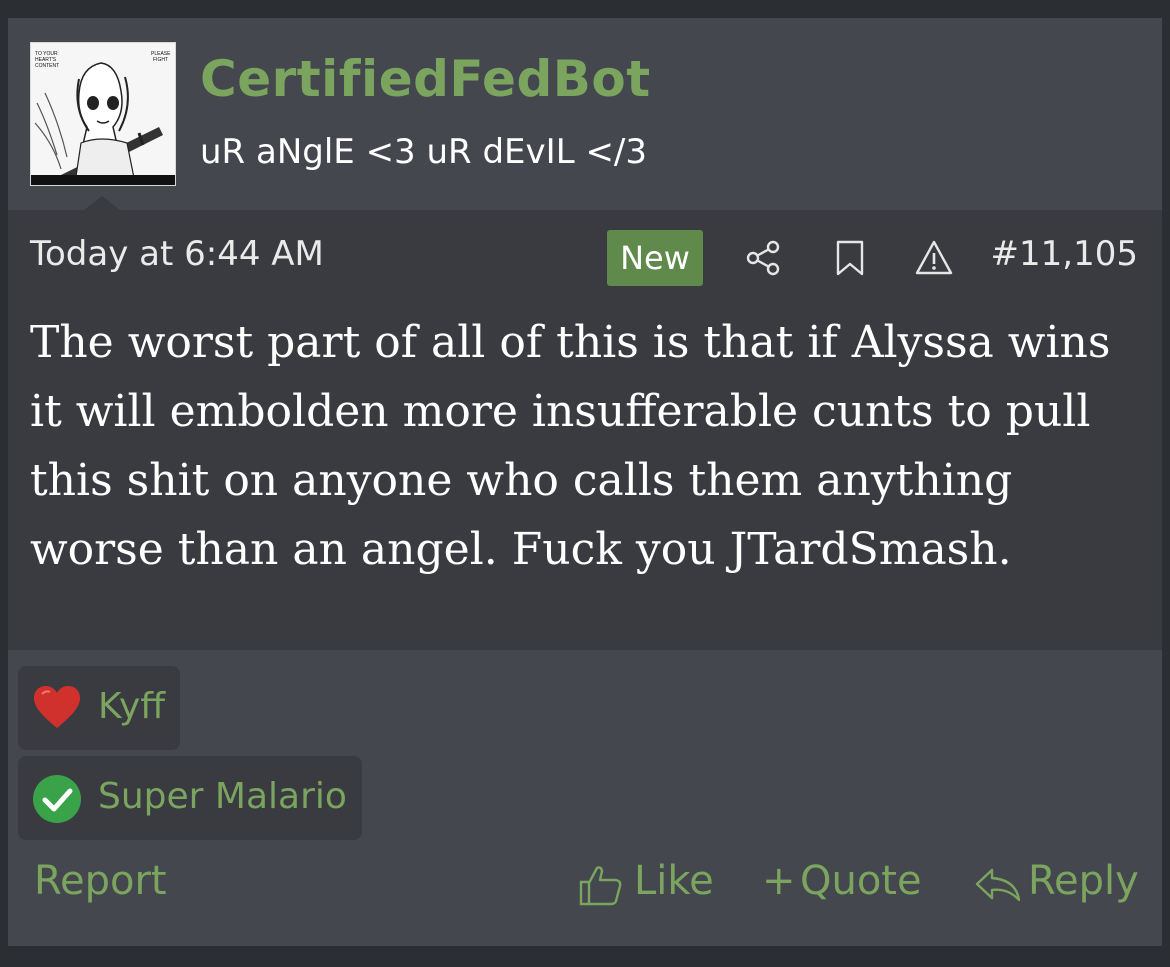 The width and height of the screenshot is (1170, 967). I want to click on username: CertifiedFedBot, so click(425, 79).